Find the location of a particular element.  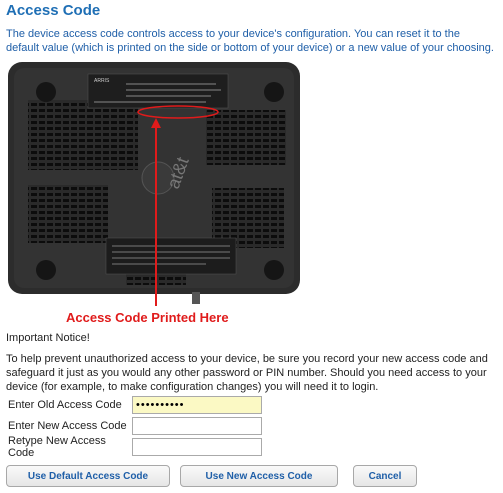

old-code-input is located at coordinates (197, 405).